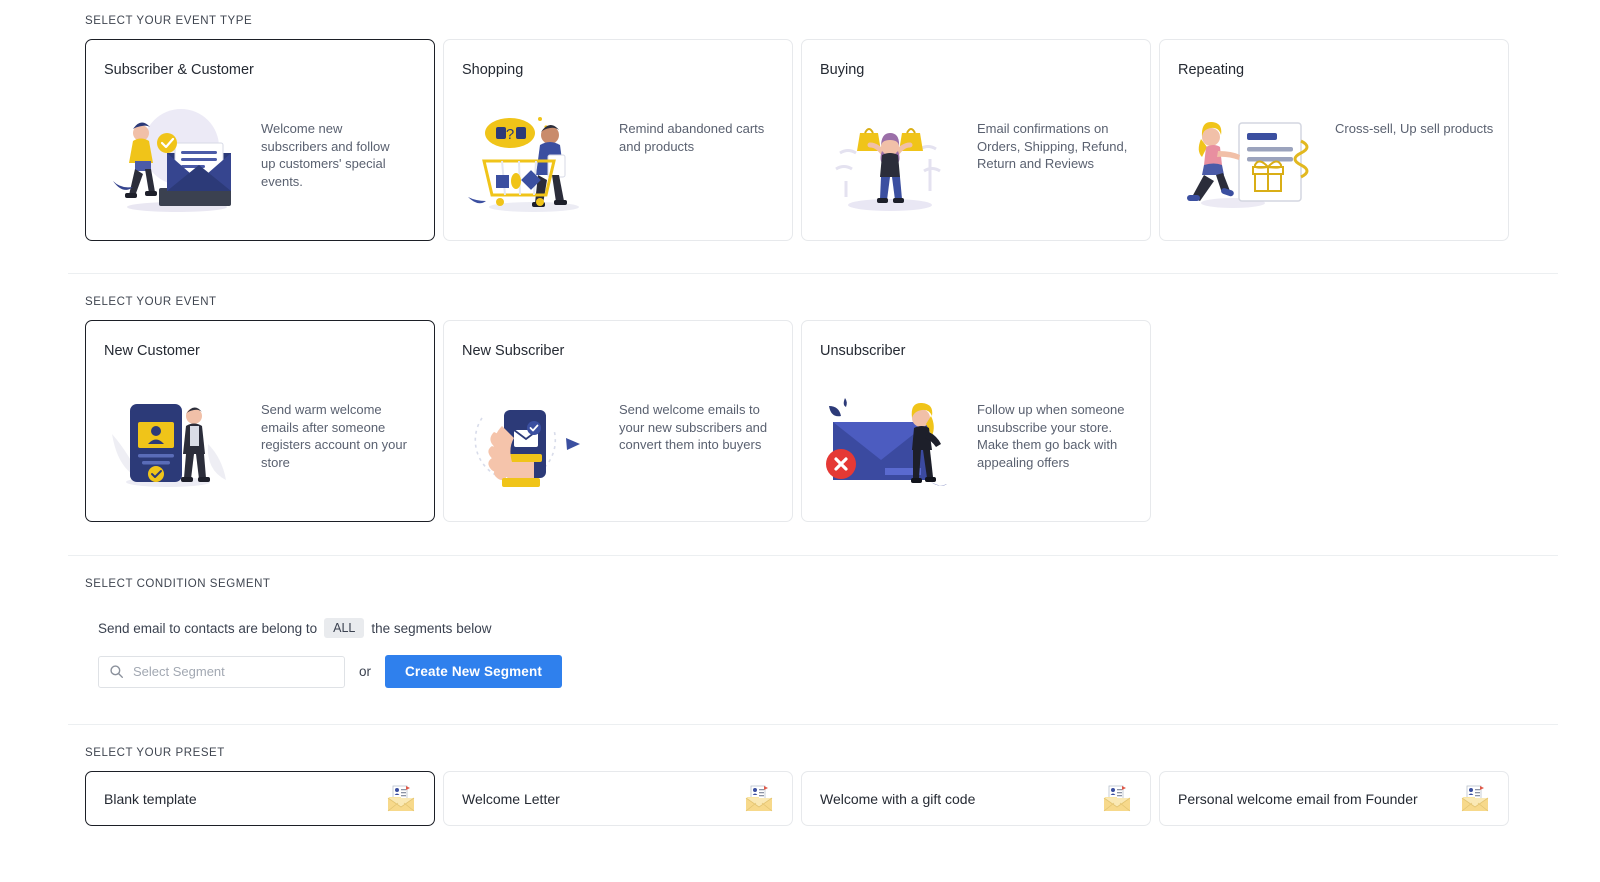 Image resolution: width=1600 pixels, height=882 pixels. I want to click on condition-controls: Select Segment or Create New Segment, so click(800, 672).